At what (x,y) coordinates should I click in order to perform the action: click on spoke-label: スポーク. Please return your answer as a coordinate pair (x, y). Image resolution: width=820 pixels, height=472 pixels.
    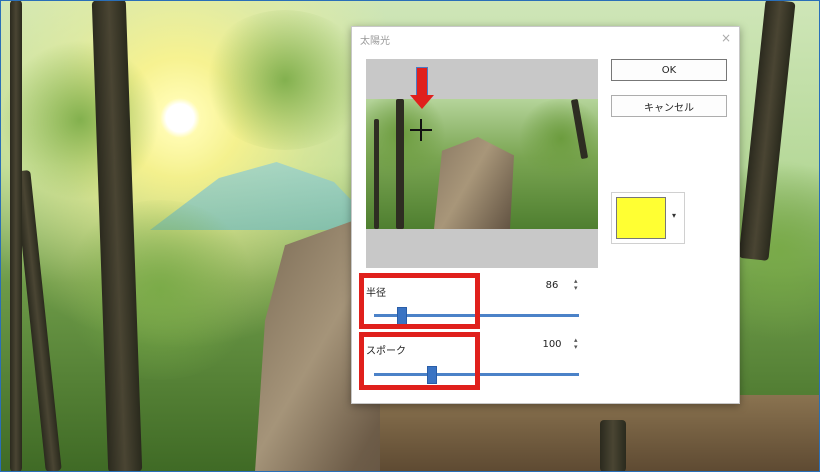
    Looking at the image, I should click on (386, 351).